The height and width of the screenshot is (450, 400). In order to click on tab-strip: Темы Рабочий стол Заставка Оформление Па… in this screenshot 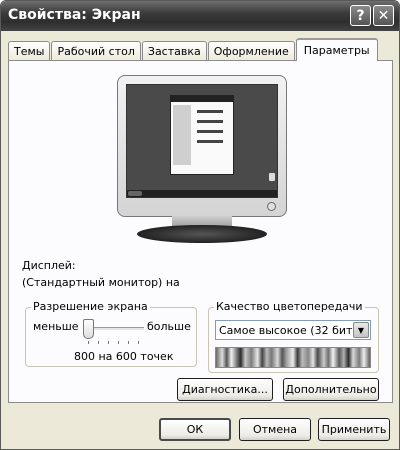, I will do `click(193, 49)`.